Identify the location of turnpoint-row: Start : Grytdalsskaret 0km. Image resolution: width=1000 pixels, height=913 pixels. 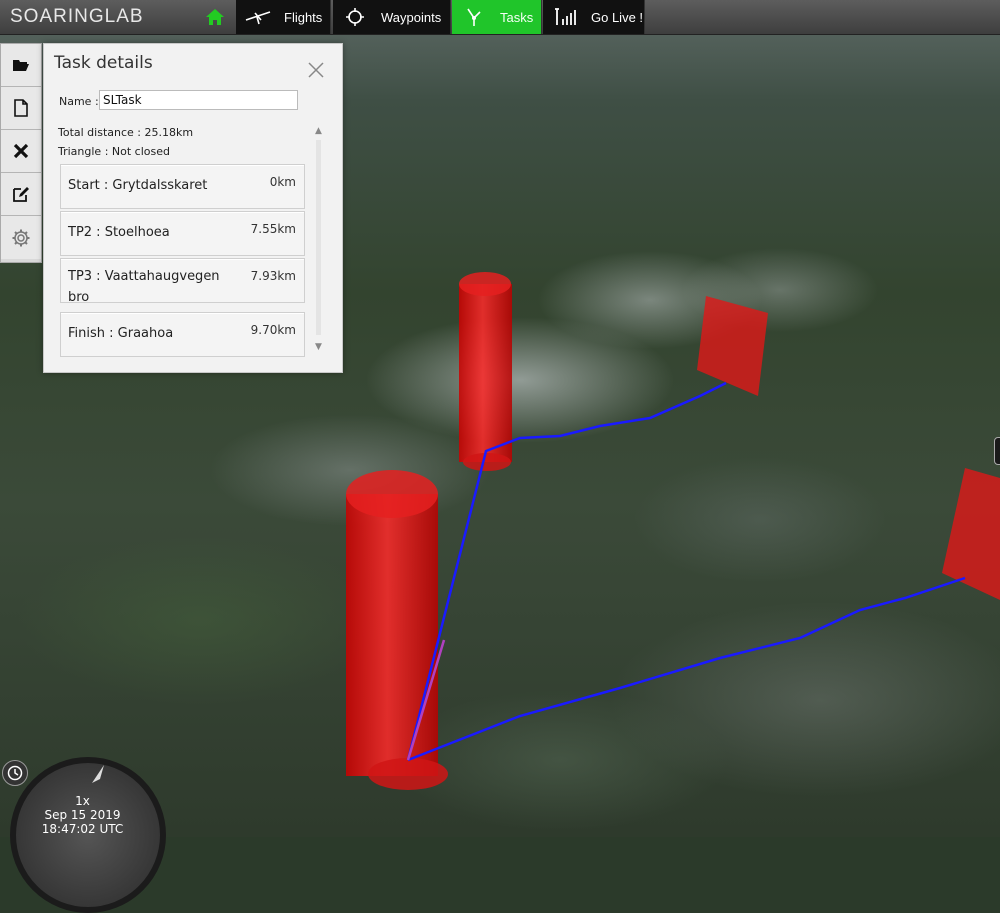
(182, 186).